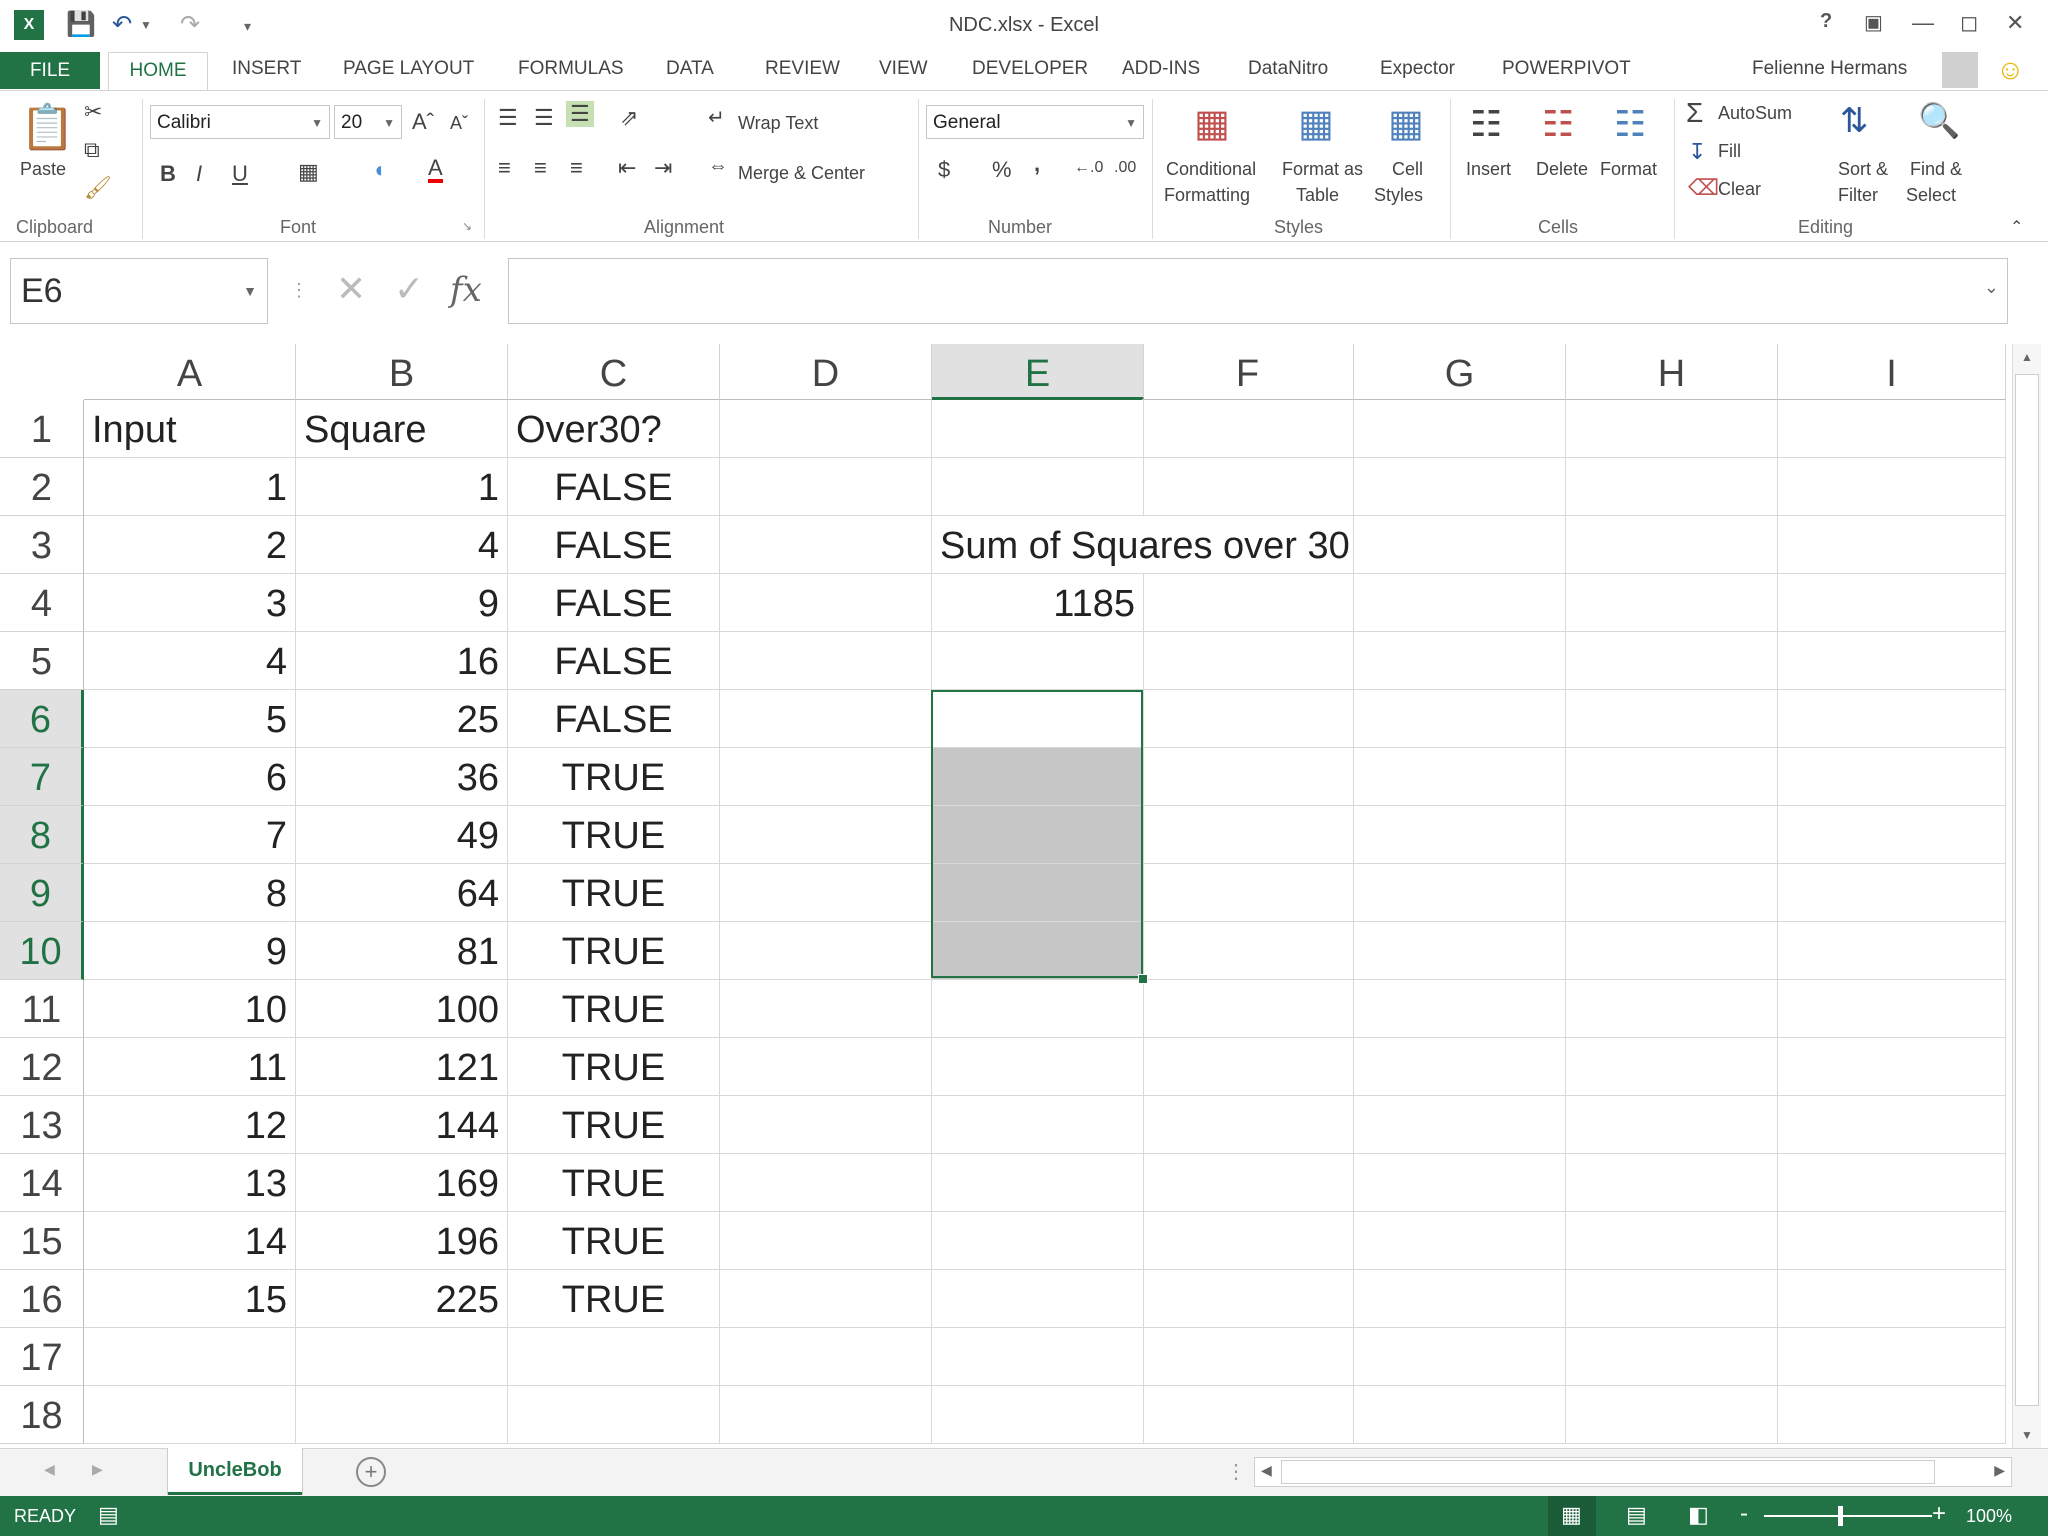  What do you see at coordinates (614, 1415) in the screenshot?
I see `cell-c18` at bounding box center [614, 1415].